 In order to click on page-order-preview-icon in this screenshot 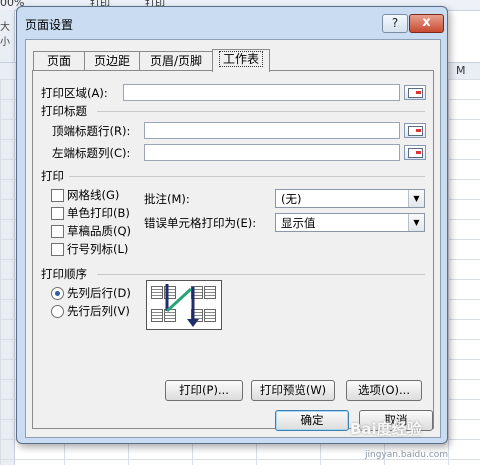, I will do `click(184, 305)`.